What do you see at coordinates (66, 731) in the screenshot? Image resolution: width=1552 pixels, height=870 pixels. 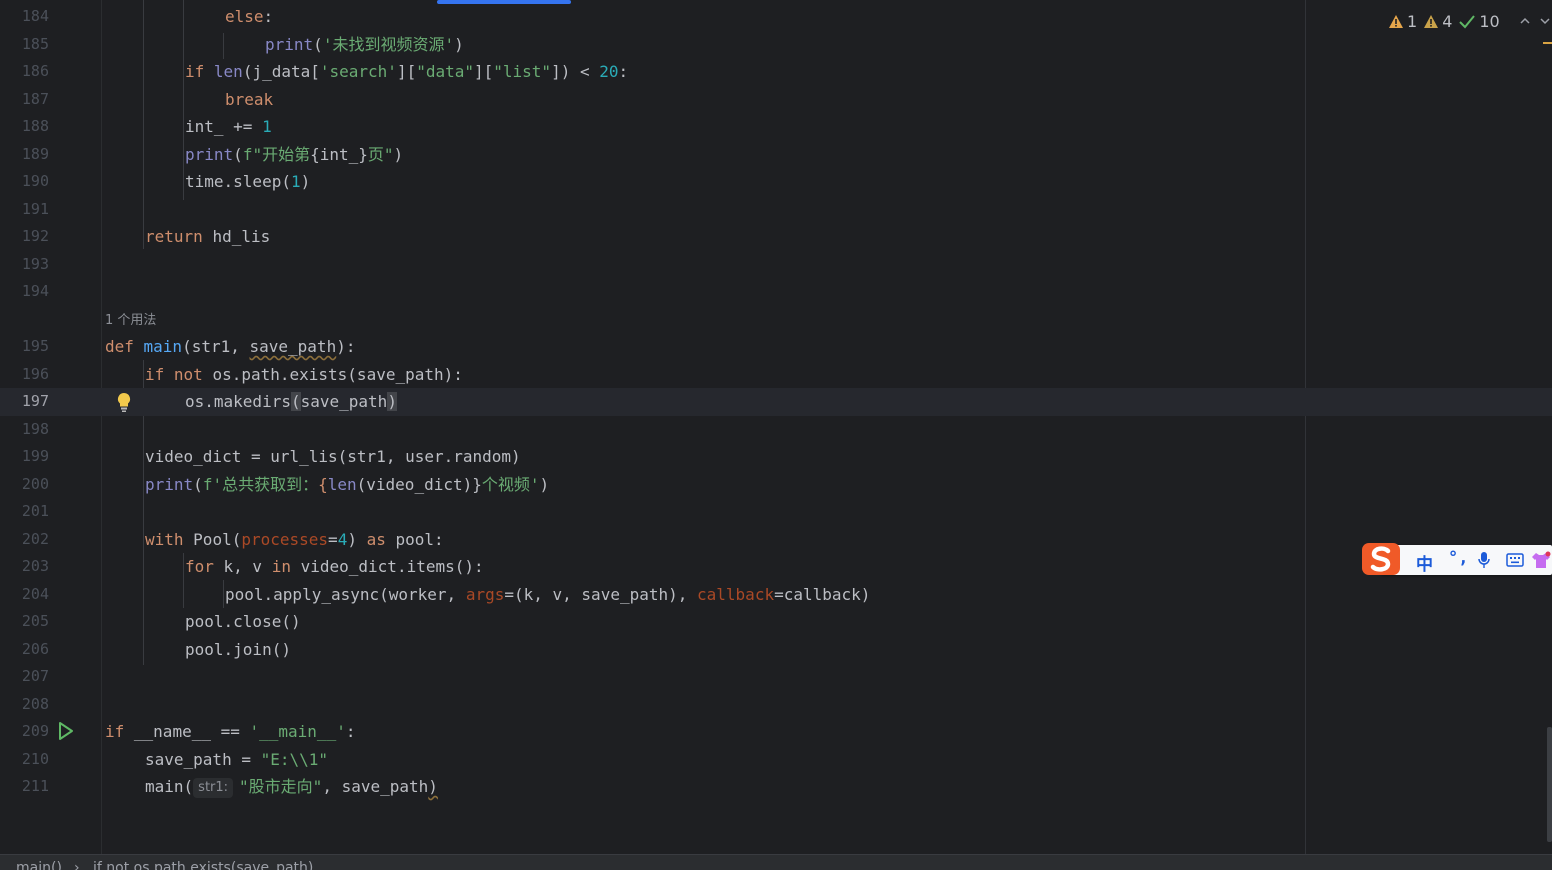 I see `run-icon` at bounding box center [66, 731].